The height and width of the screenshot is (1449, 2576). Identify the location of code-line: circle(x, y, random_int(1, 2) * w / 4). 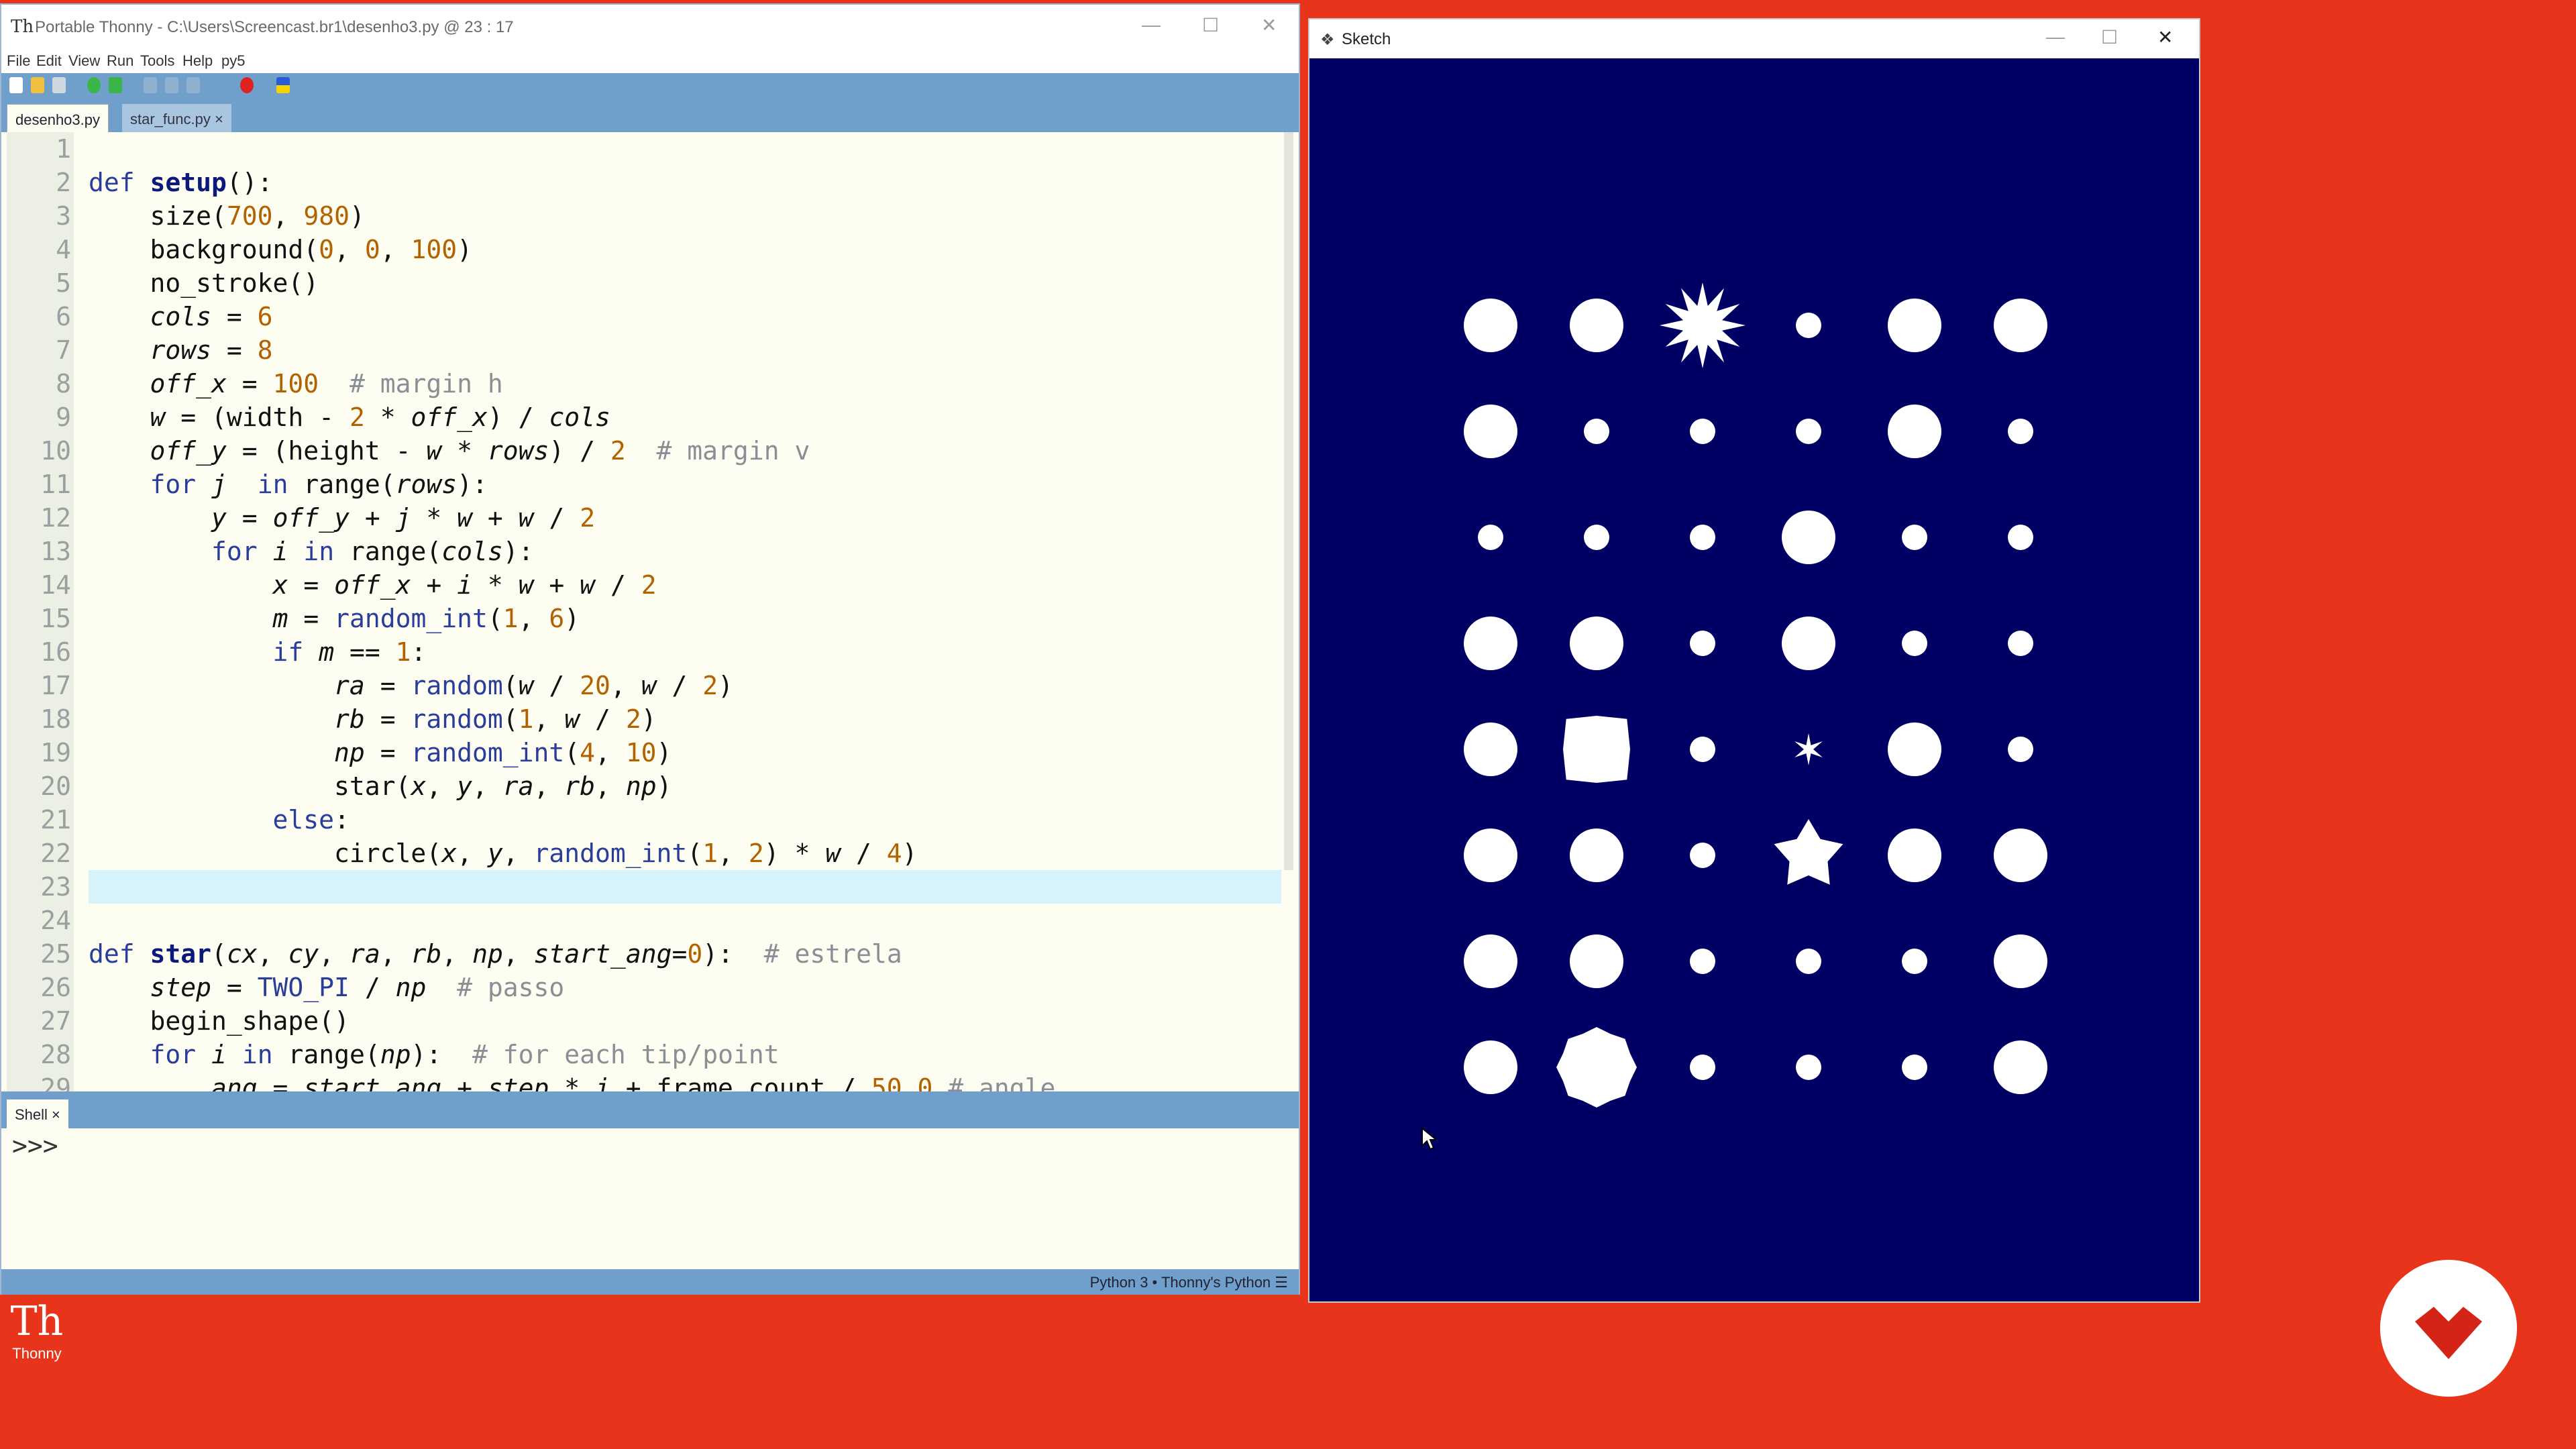
(503, 853).